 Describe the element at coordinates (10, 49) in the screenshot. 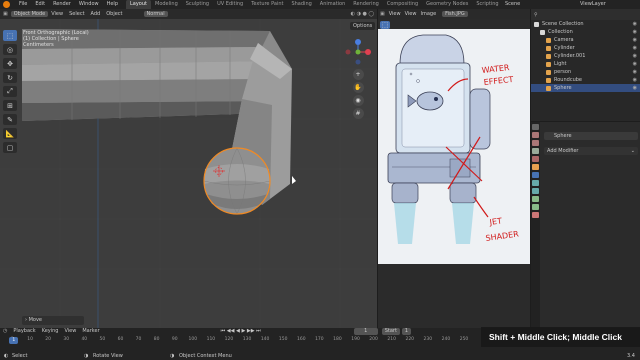

I see `cursor-icon: ◎` at that location.